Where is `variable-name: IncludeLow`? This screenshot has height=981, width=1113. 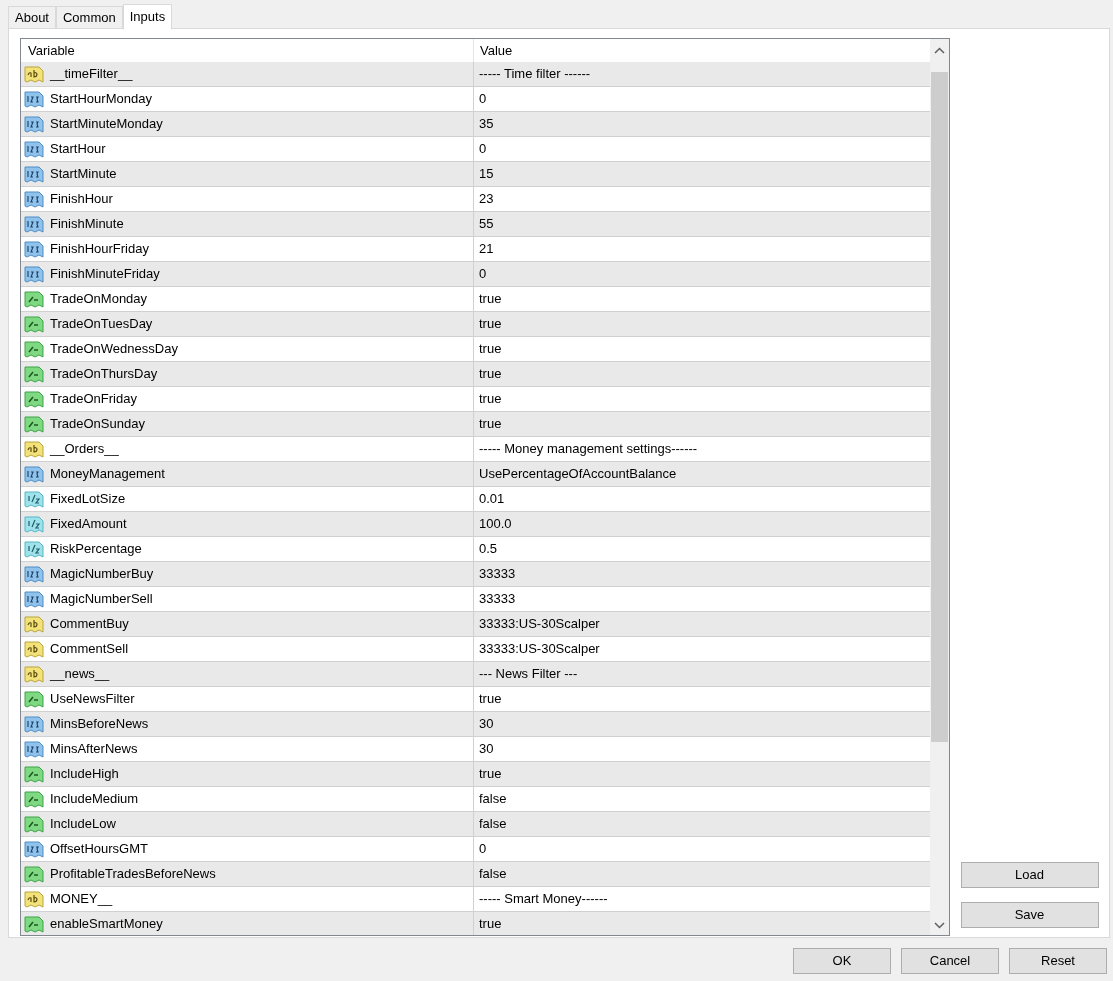
variable-name: IncludeLow is located at coordinates (83, 824).